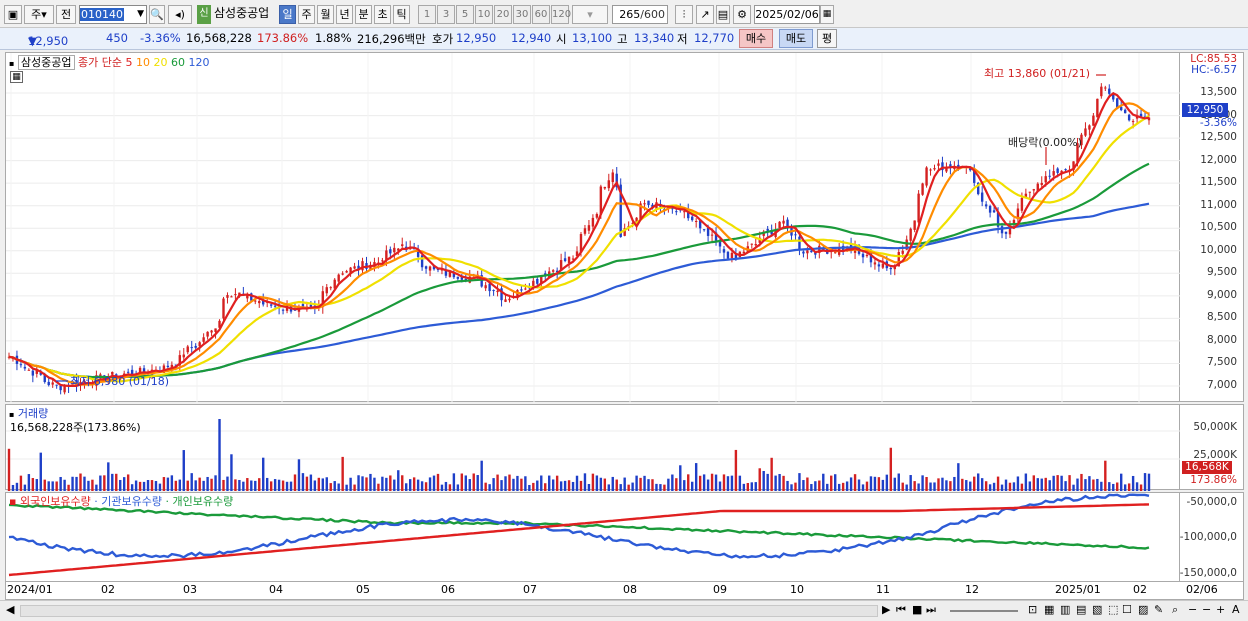 This screenshot has width=1248, height=621. Describe the element at coordinates (561, 14) in the screenshot. I see `interval-tab-120: 120` at that location.